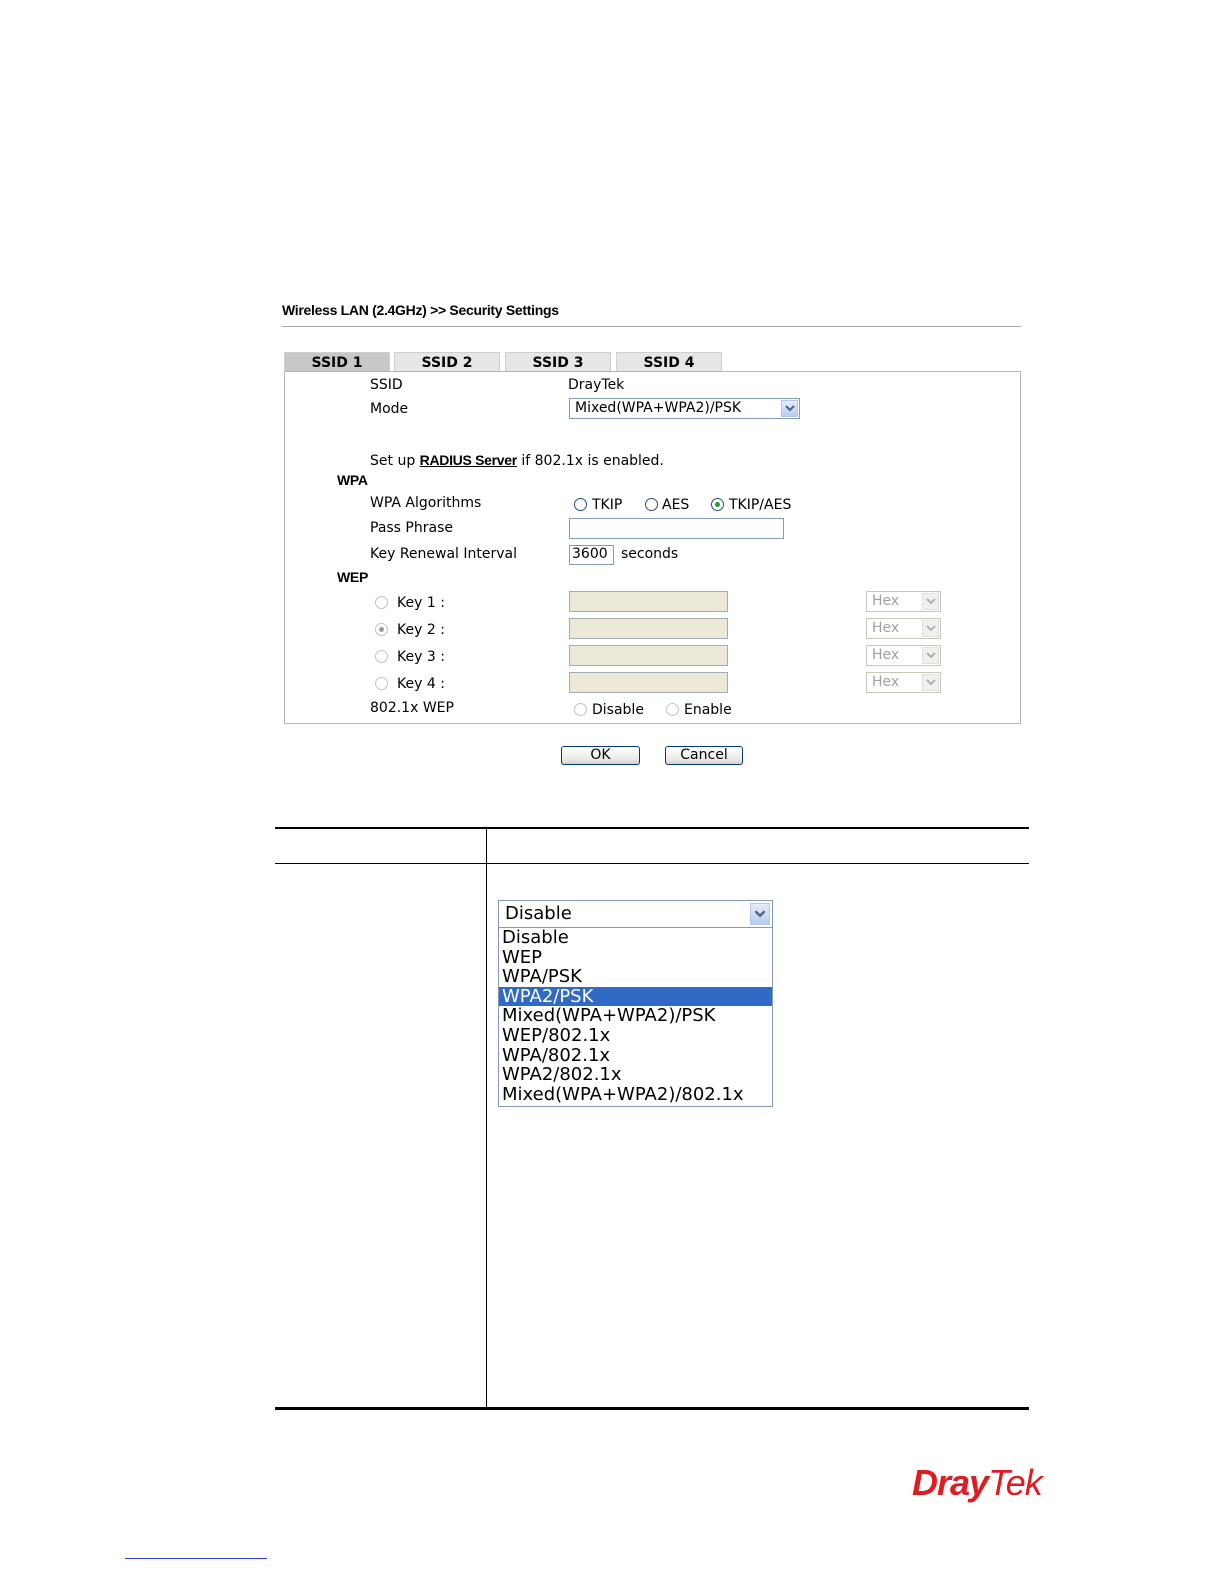 The image size is (1224, 1584). What do you see at coordinates (903, 628) in the screenshot?
I see `key-2-format-select: Hex` at bounding box center [903, 628].